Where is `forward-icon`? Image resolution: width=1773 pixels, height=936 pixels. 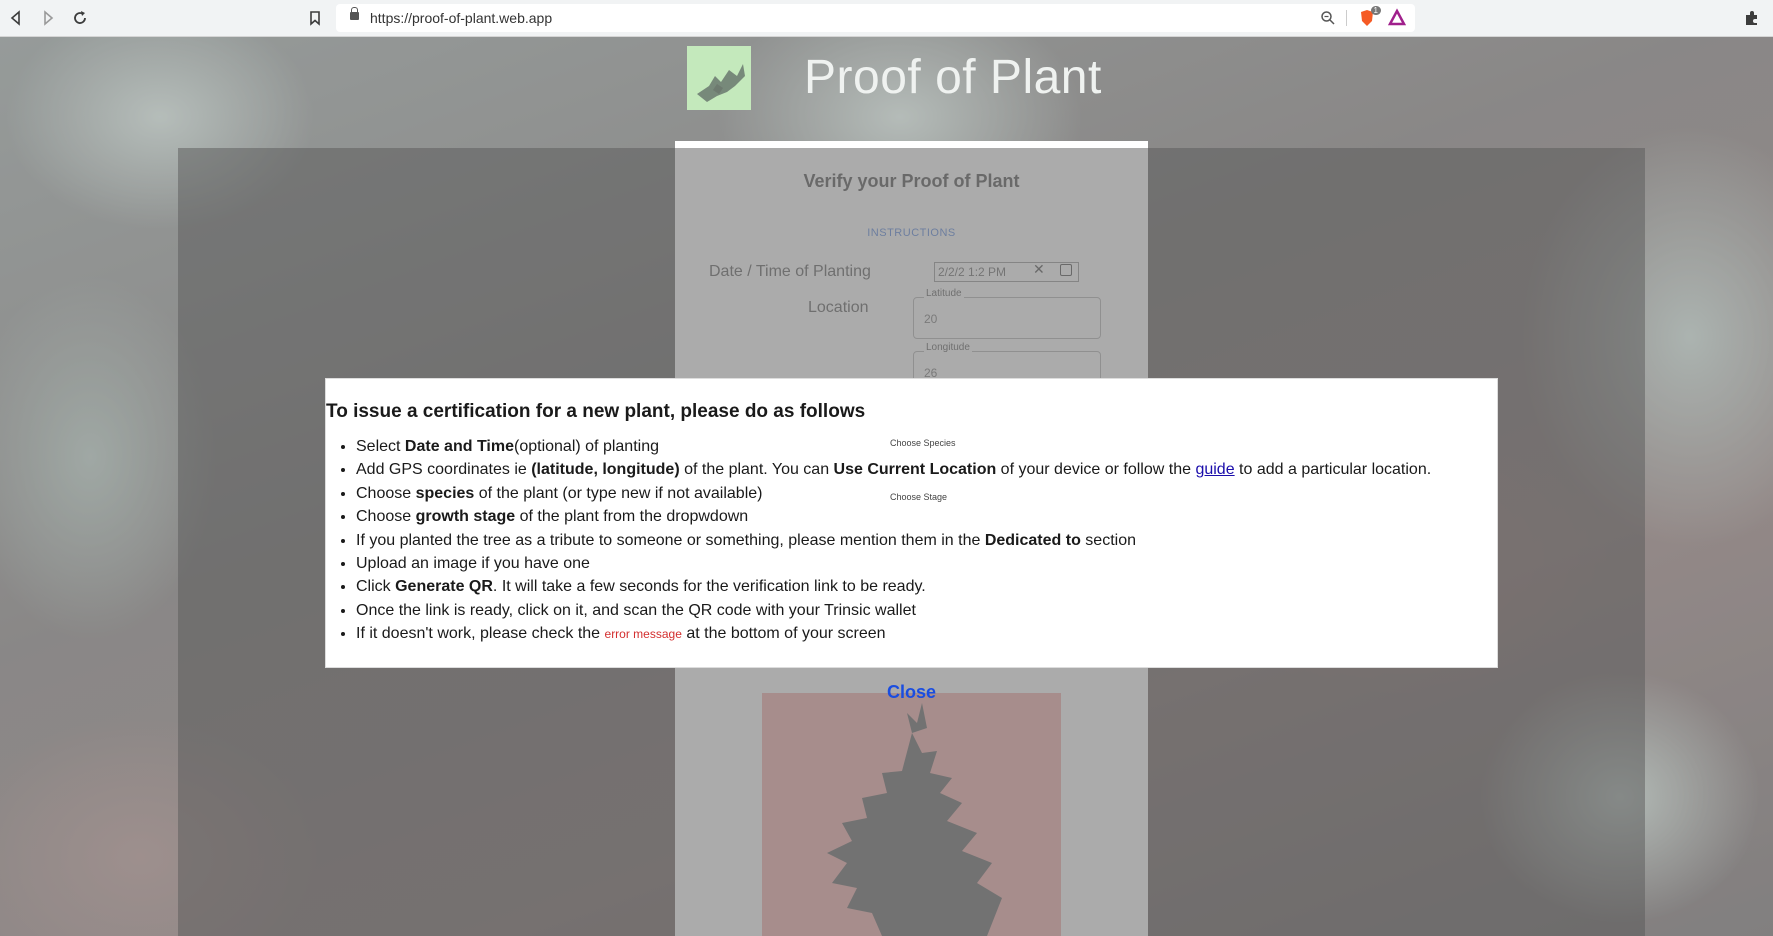
forward-icon is located at coordinates (48, 18).